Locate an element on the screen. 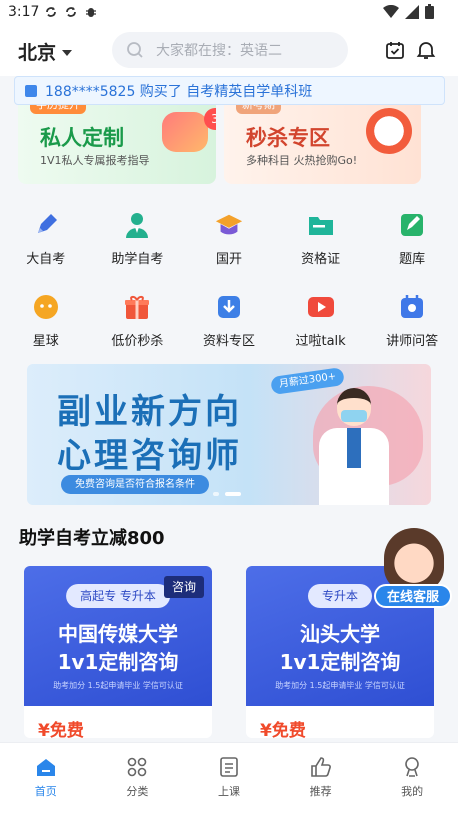  bottom-tab-bar: 首页 分类 上课 推荐 我的 is located at coordinates (229, 778).